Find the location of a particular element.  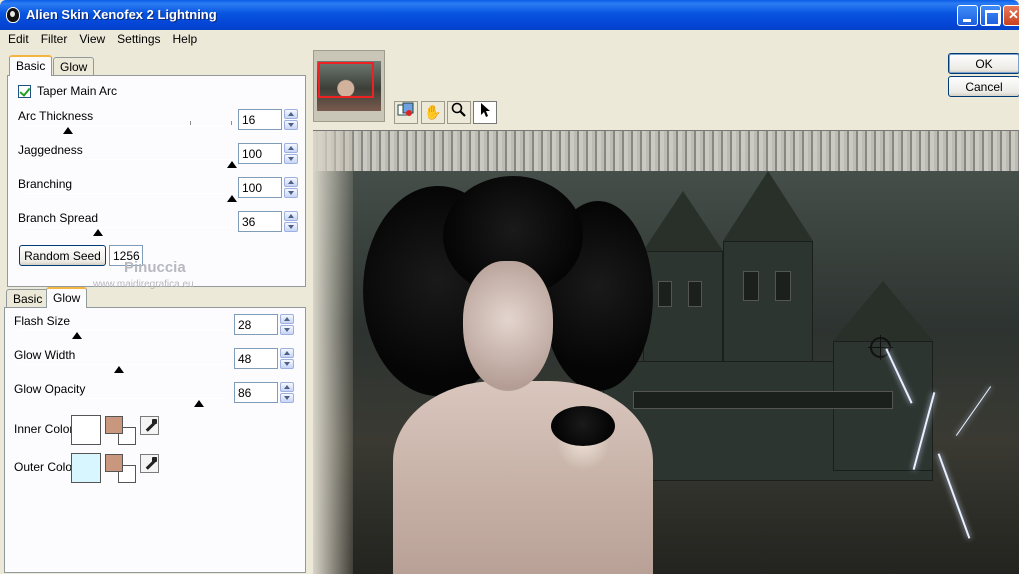

maximize-button is located at coordinates (990, 15).